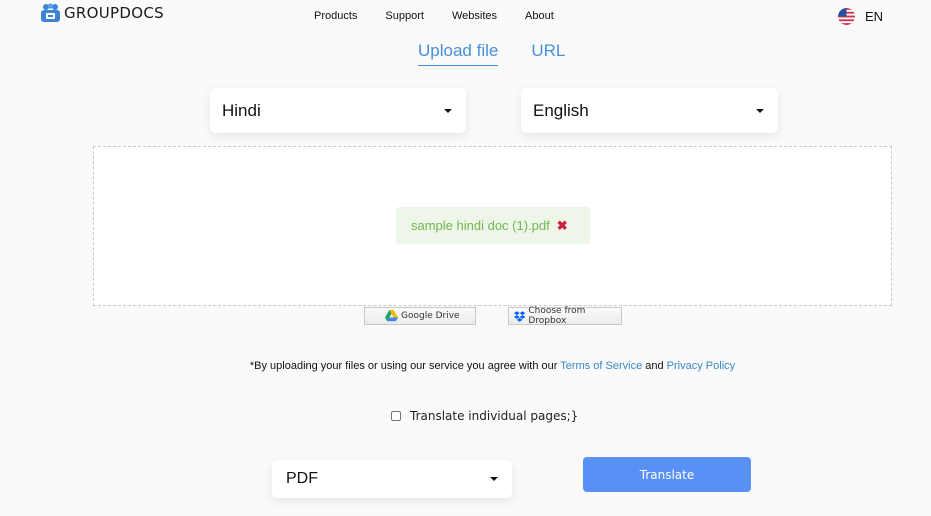  What do you see at coordinates (701, 366) in the screenshot?
I see `privacy-policy-link: Privacy Policy` at bounding box center [701, 366].